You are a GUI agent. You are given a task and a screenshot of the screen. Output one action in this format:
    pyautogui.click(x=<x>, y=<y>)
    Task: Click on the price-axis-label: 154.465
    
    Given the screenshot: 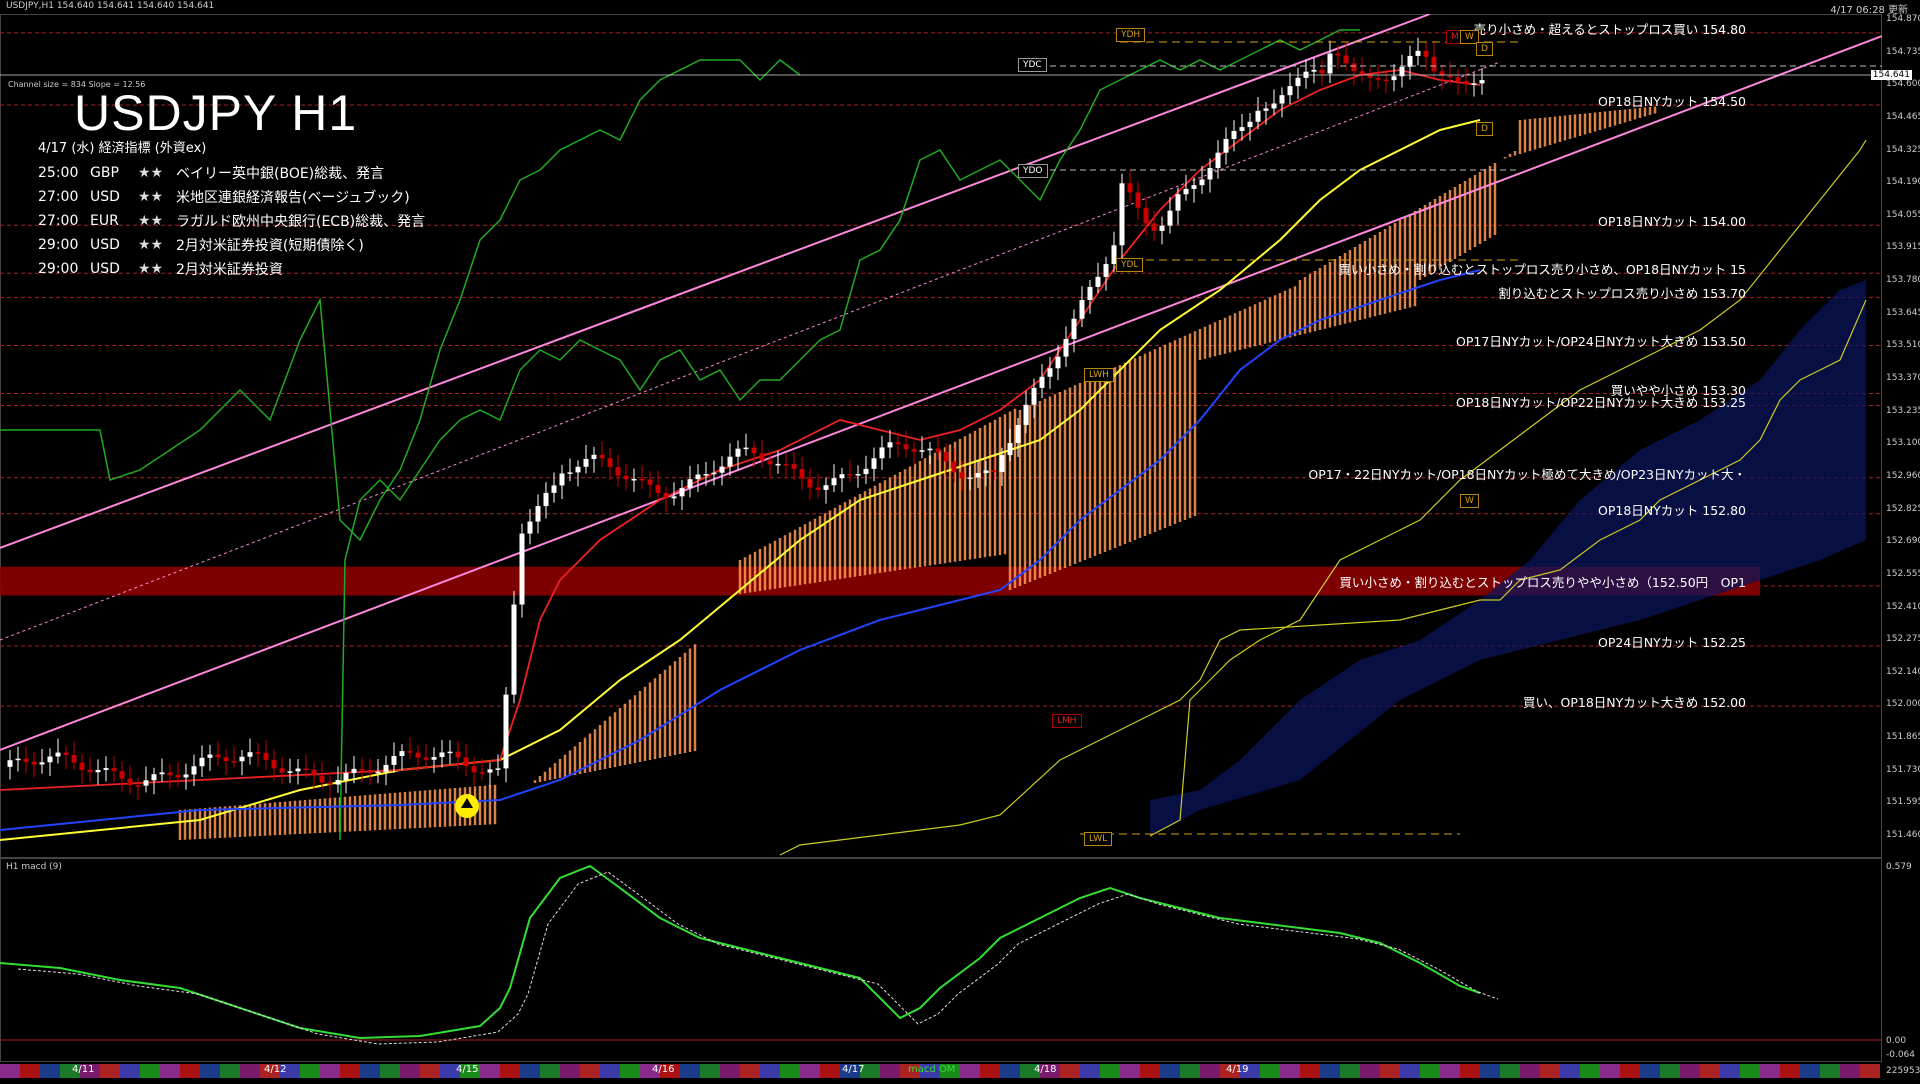 What is the action you would take?
    pyautogui.click(x=1903, y=116)
    